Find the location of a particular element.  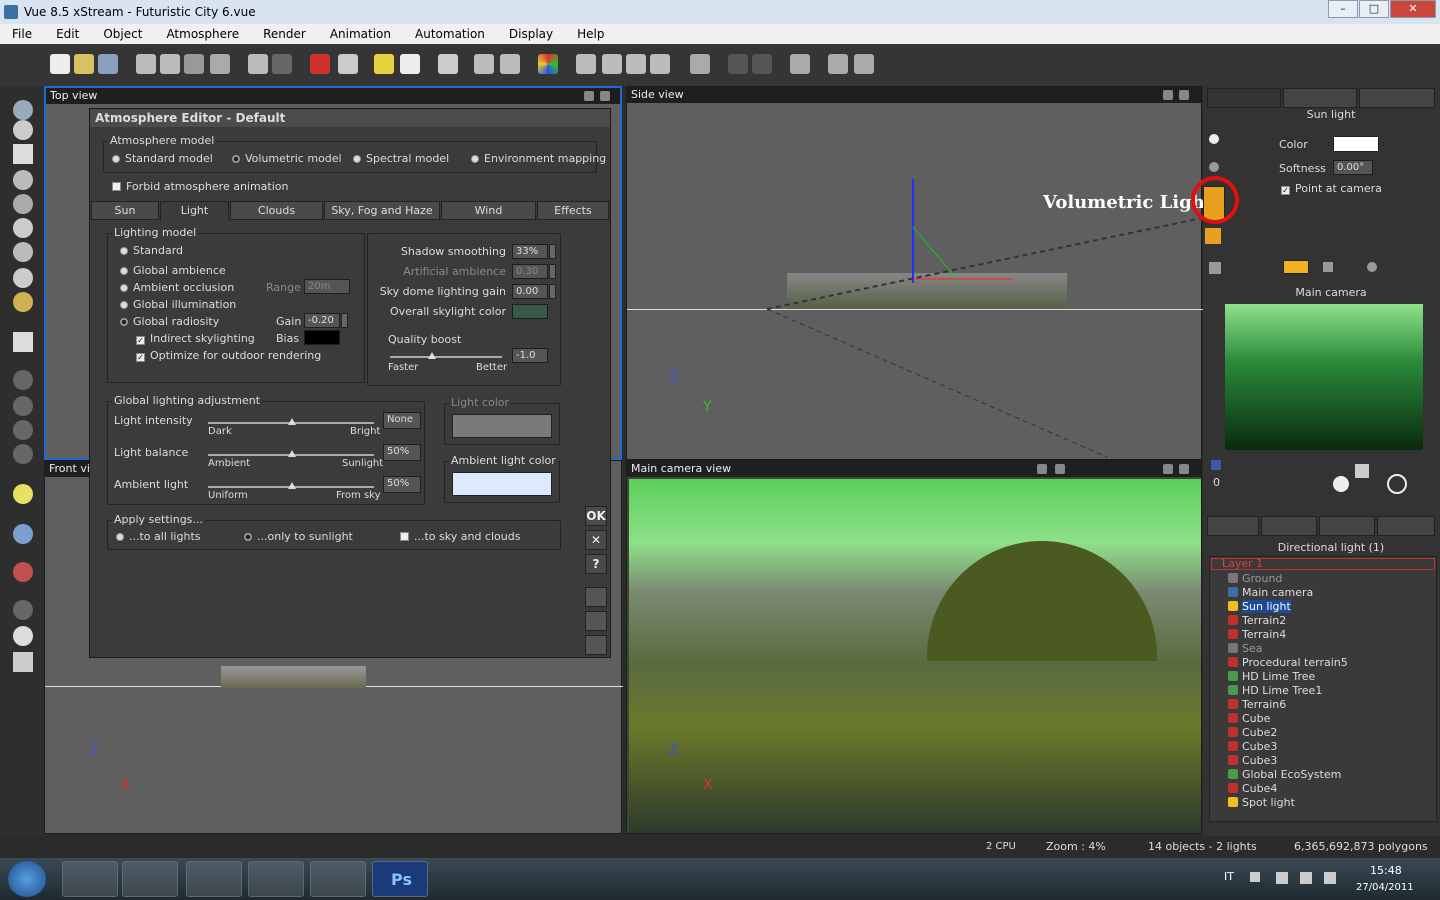

tree-item: Terrain4 is located at coordinates (1264, 634).